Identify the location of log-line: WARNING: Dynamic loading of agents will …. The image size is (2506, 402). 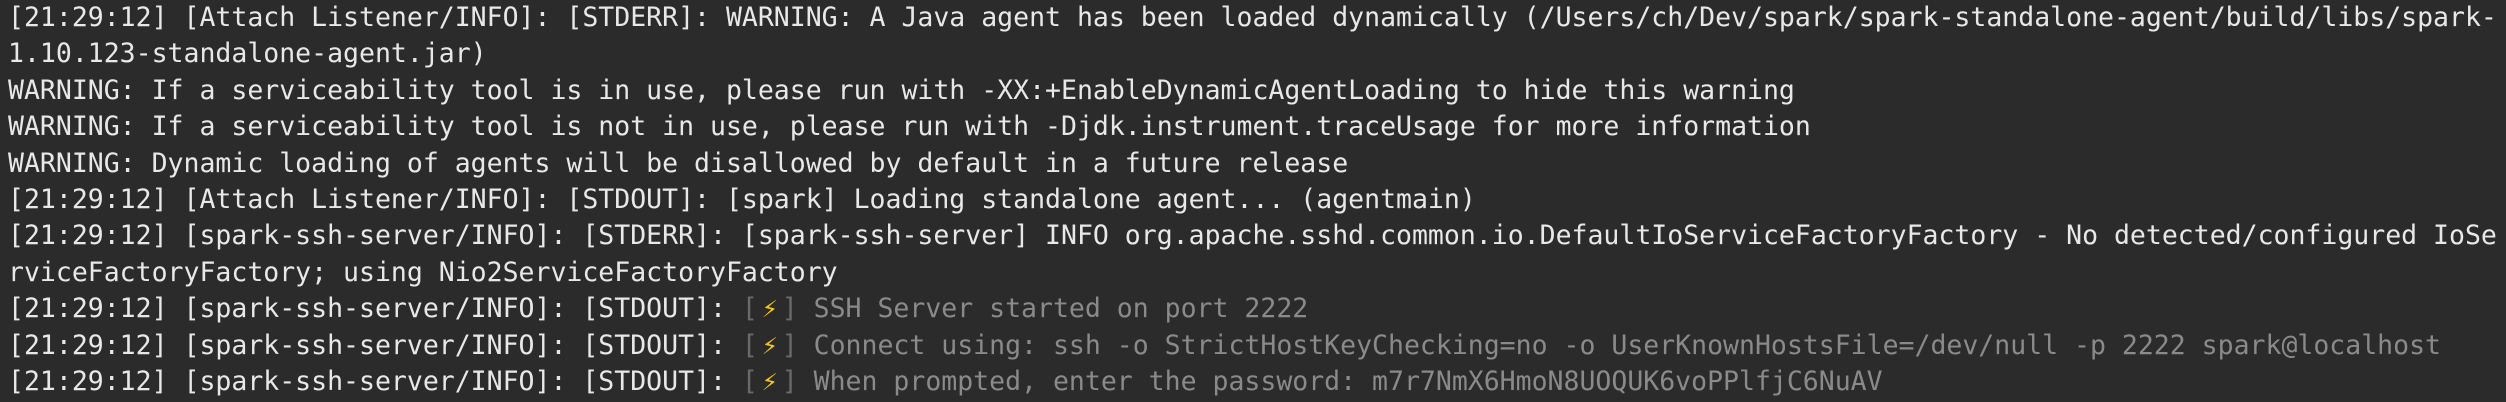
(678, 163).